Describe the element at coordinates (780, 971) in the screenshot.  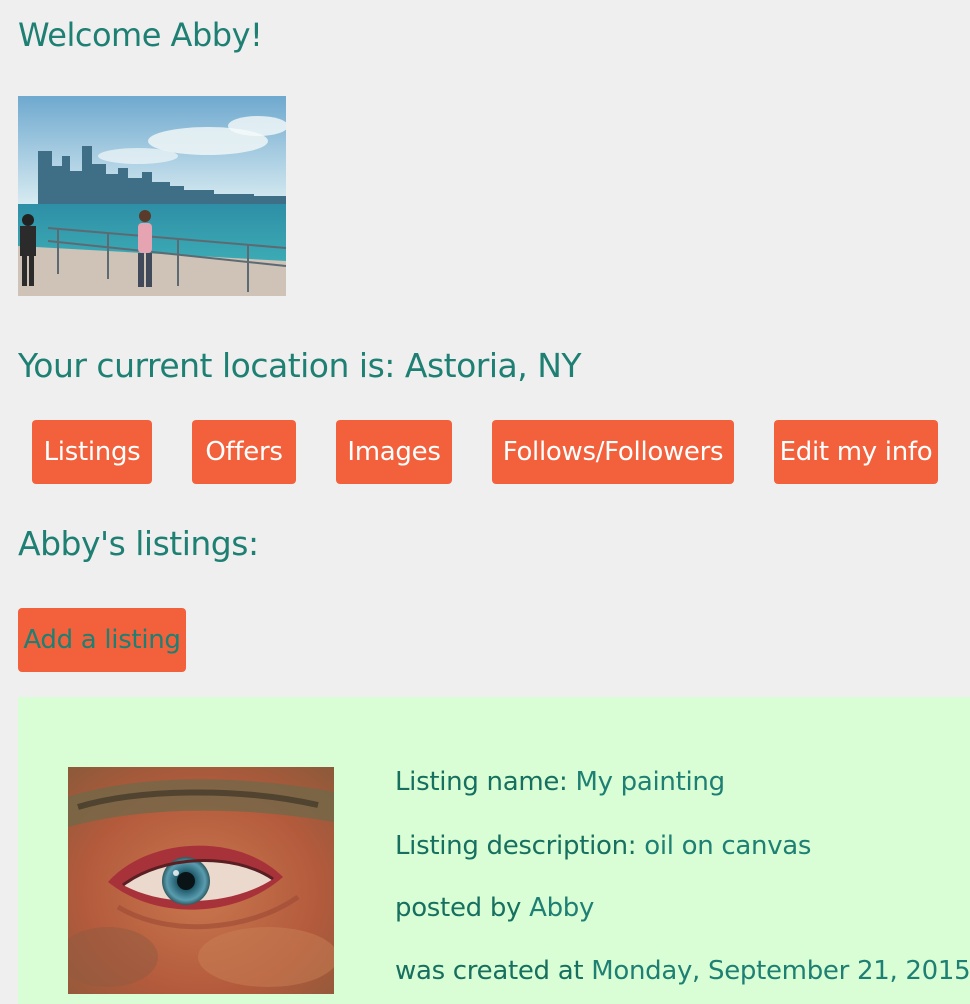
I see `listing-created-value: Monday, September 21, 2015` at that location.